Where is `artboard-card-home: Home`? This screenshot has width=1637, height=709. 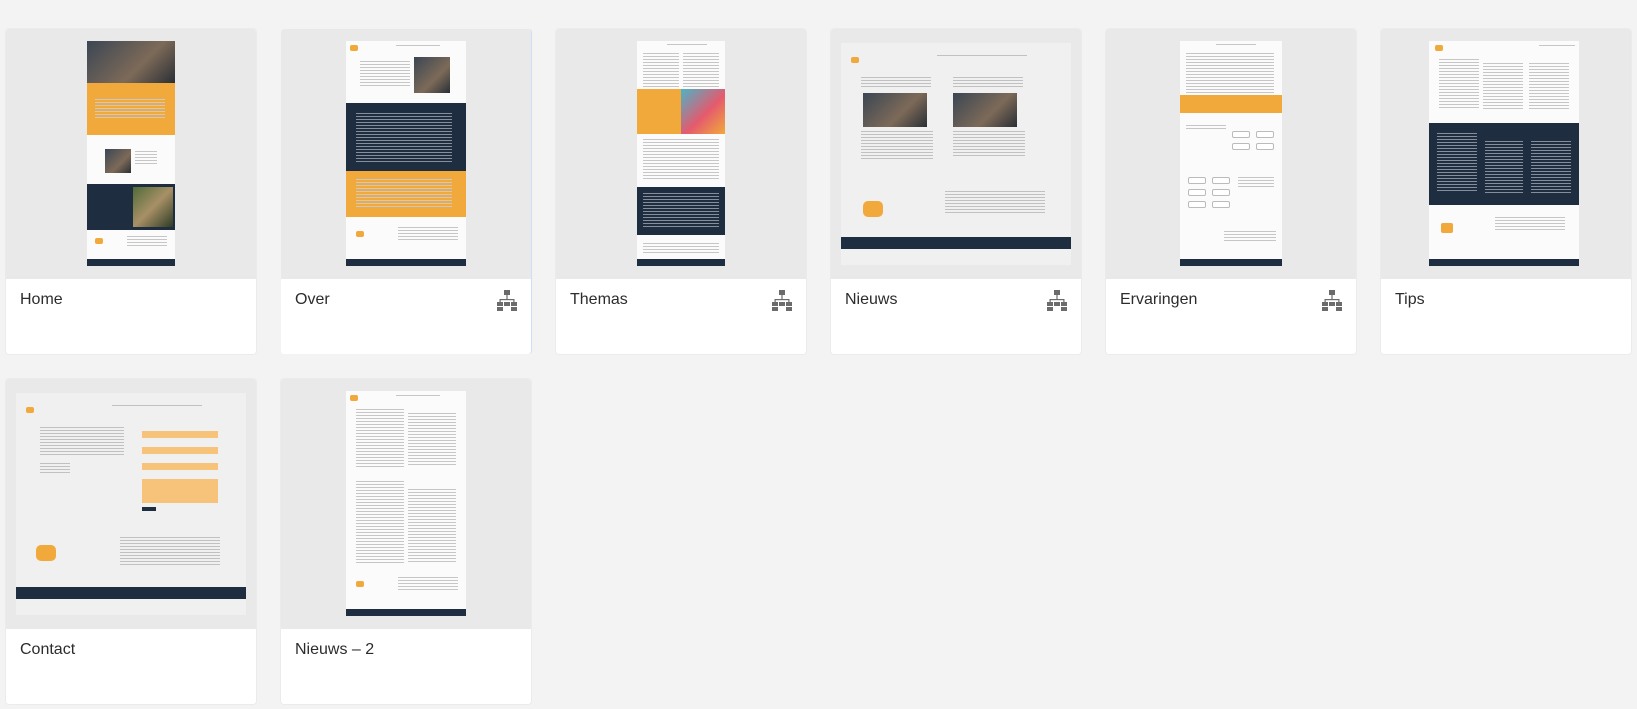 artboard-card-home: Home is located at coordinates (131, 191).